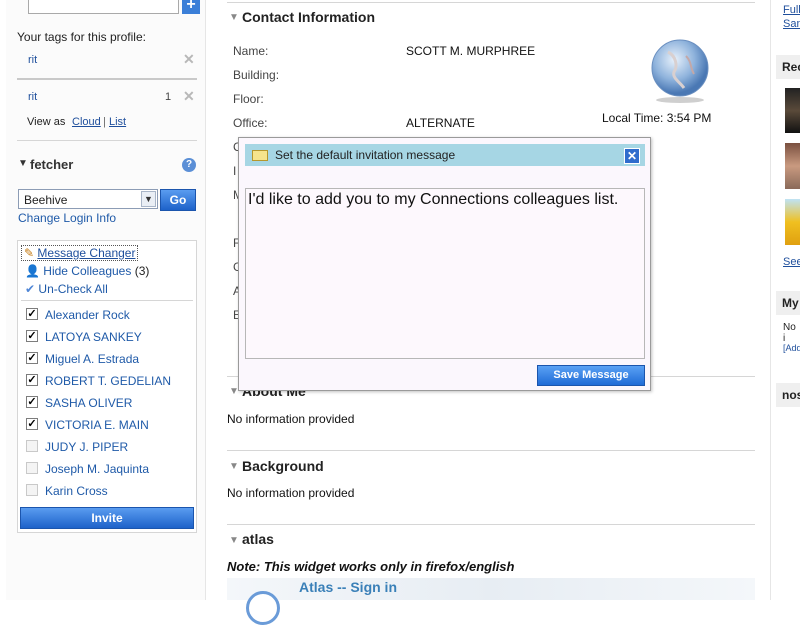  Describe the element at coordinates (148, 199) in the screenshot. I see `chevron-down-icon: ▼` at that location.